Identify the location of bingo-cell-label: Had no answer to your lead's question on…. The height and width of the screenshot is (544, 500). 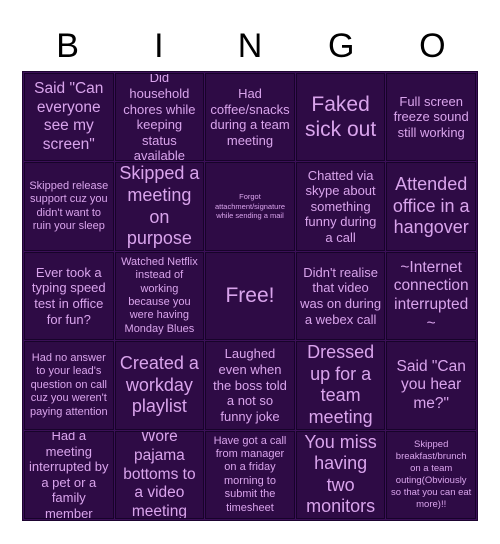
(68, 384).